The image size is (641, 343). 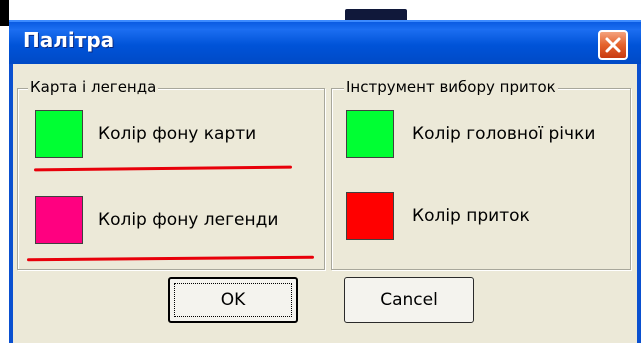 What do you see at coordinates (325, 42) in the screenshot?
I see `title-bar: Палітра` at bounding box center [325, 42].